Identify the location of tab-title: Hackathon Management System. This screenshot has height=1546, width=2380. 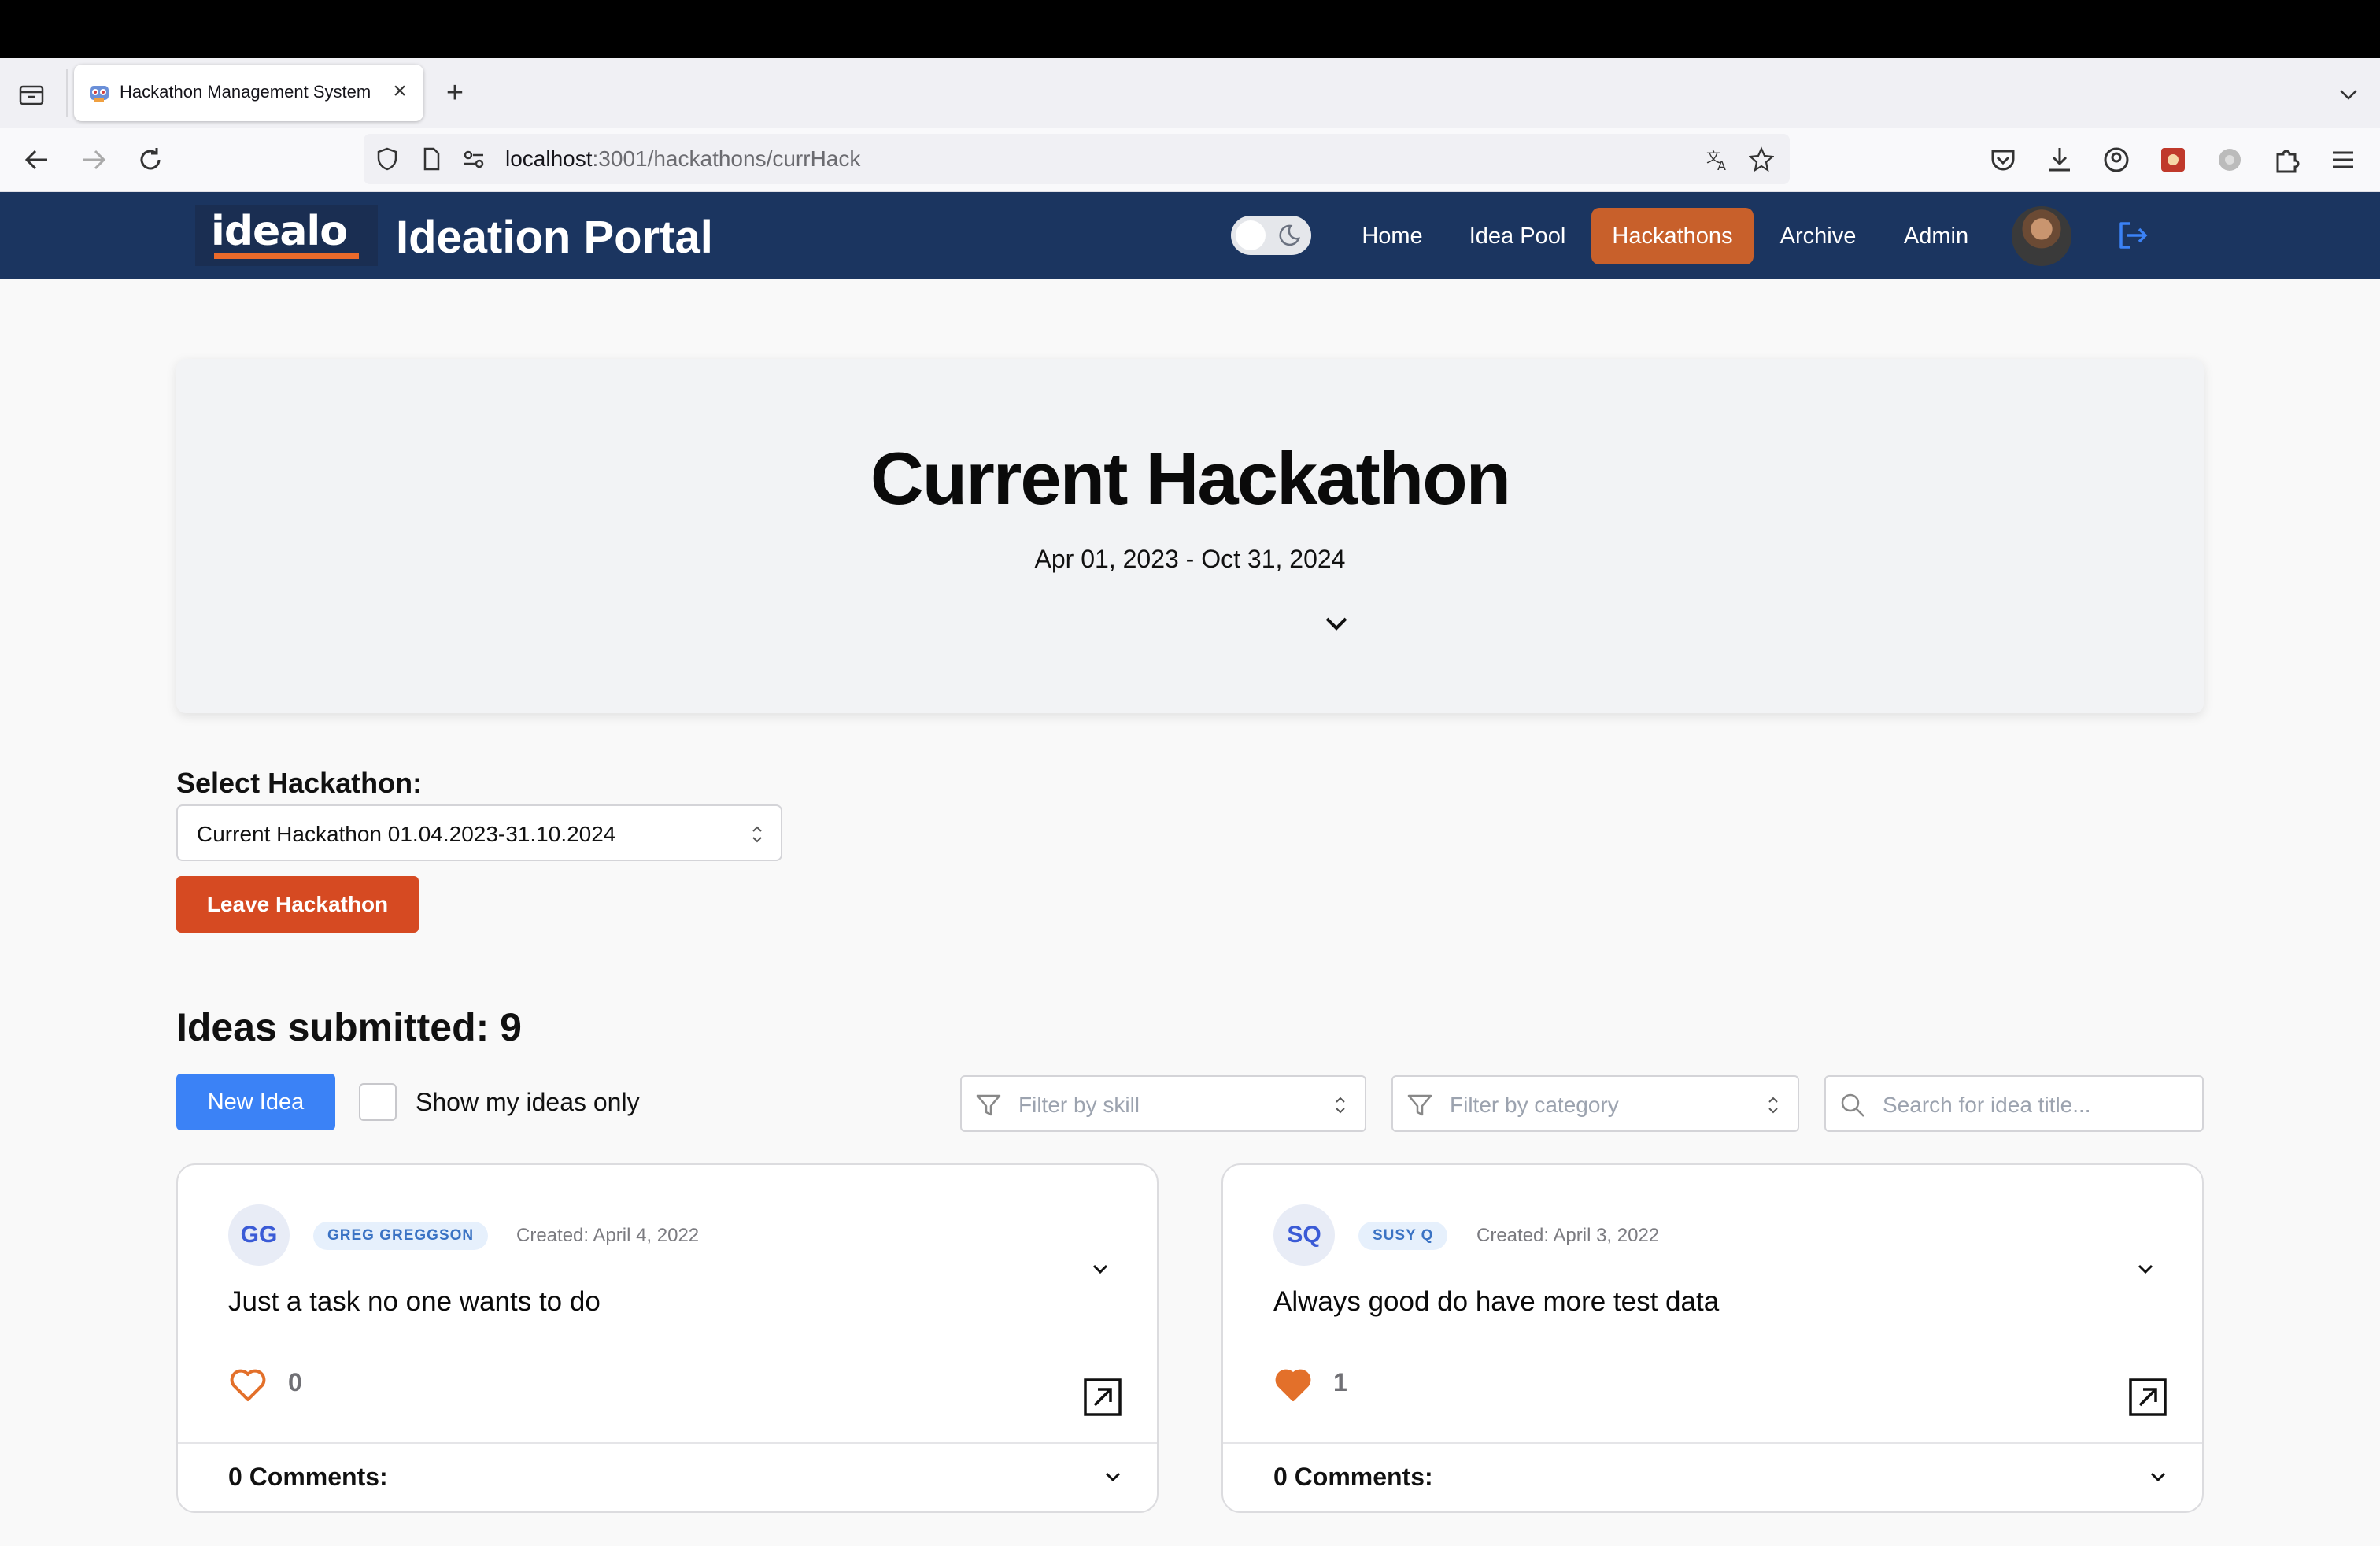
(246, 92).